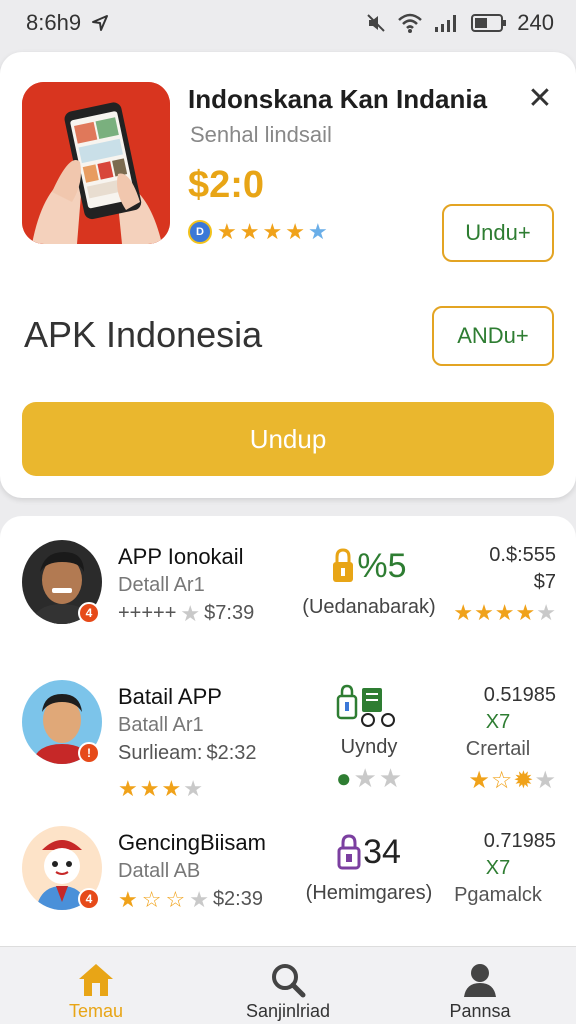 The height and width of the screenshot is (1024, 576). Describe the element at coordinates (160, 753) in the screenshot. I see `item-meta-prefix: Surlieam:` at that location.